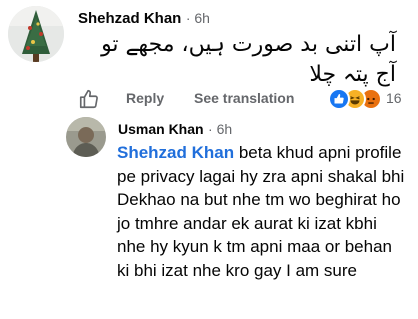 Image resolution: width=418 pixels, height=319 pixels. I want to click on reaction-count: 16, so click(394, 98).